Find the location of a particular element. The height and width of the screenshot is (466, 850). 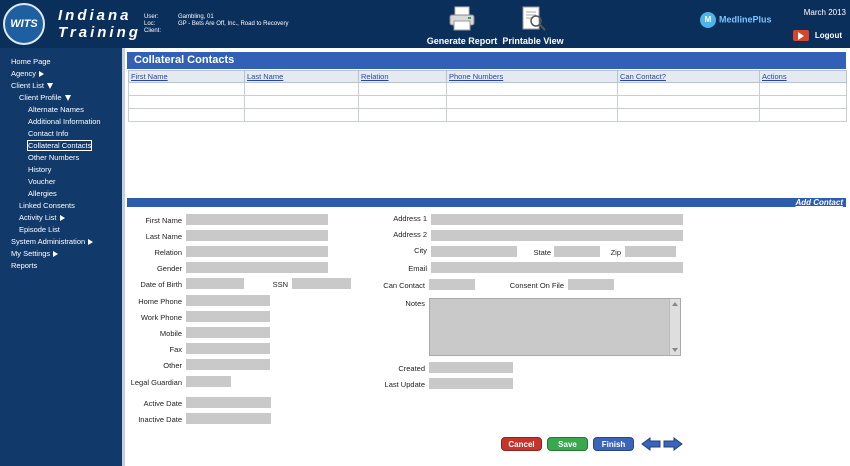

nav-collateral-contacts: Collateral Contacts is located at coordinates (59, 145).